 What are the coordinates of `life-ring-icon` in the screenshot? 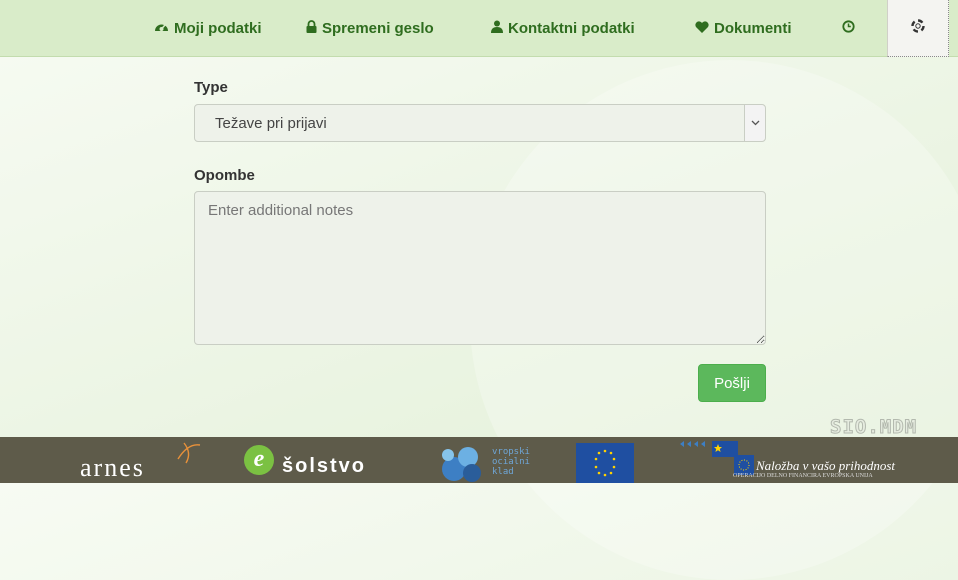 It's located at (918, 28).